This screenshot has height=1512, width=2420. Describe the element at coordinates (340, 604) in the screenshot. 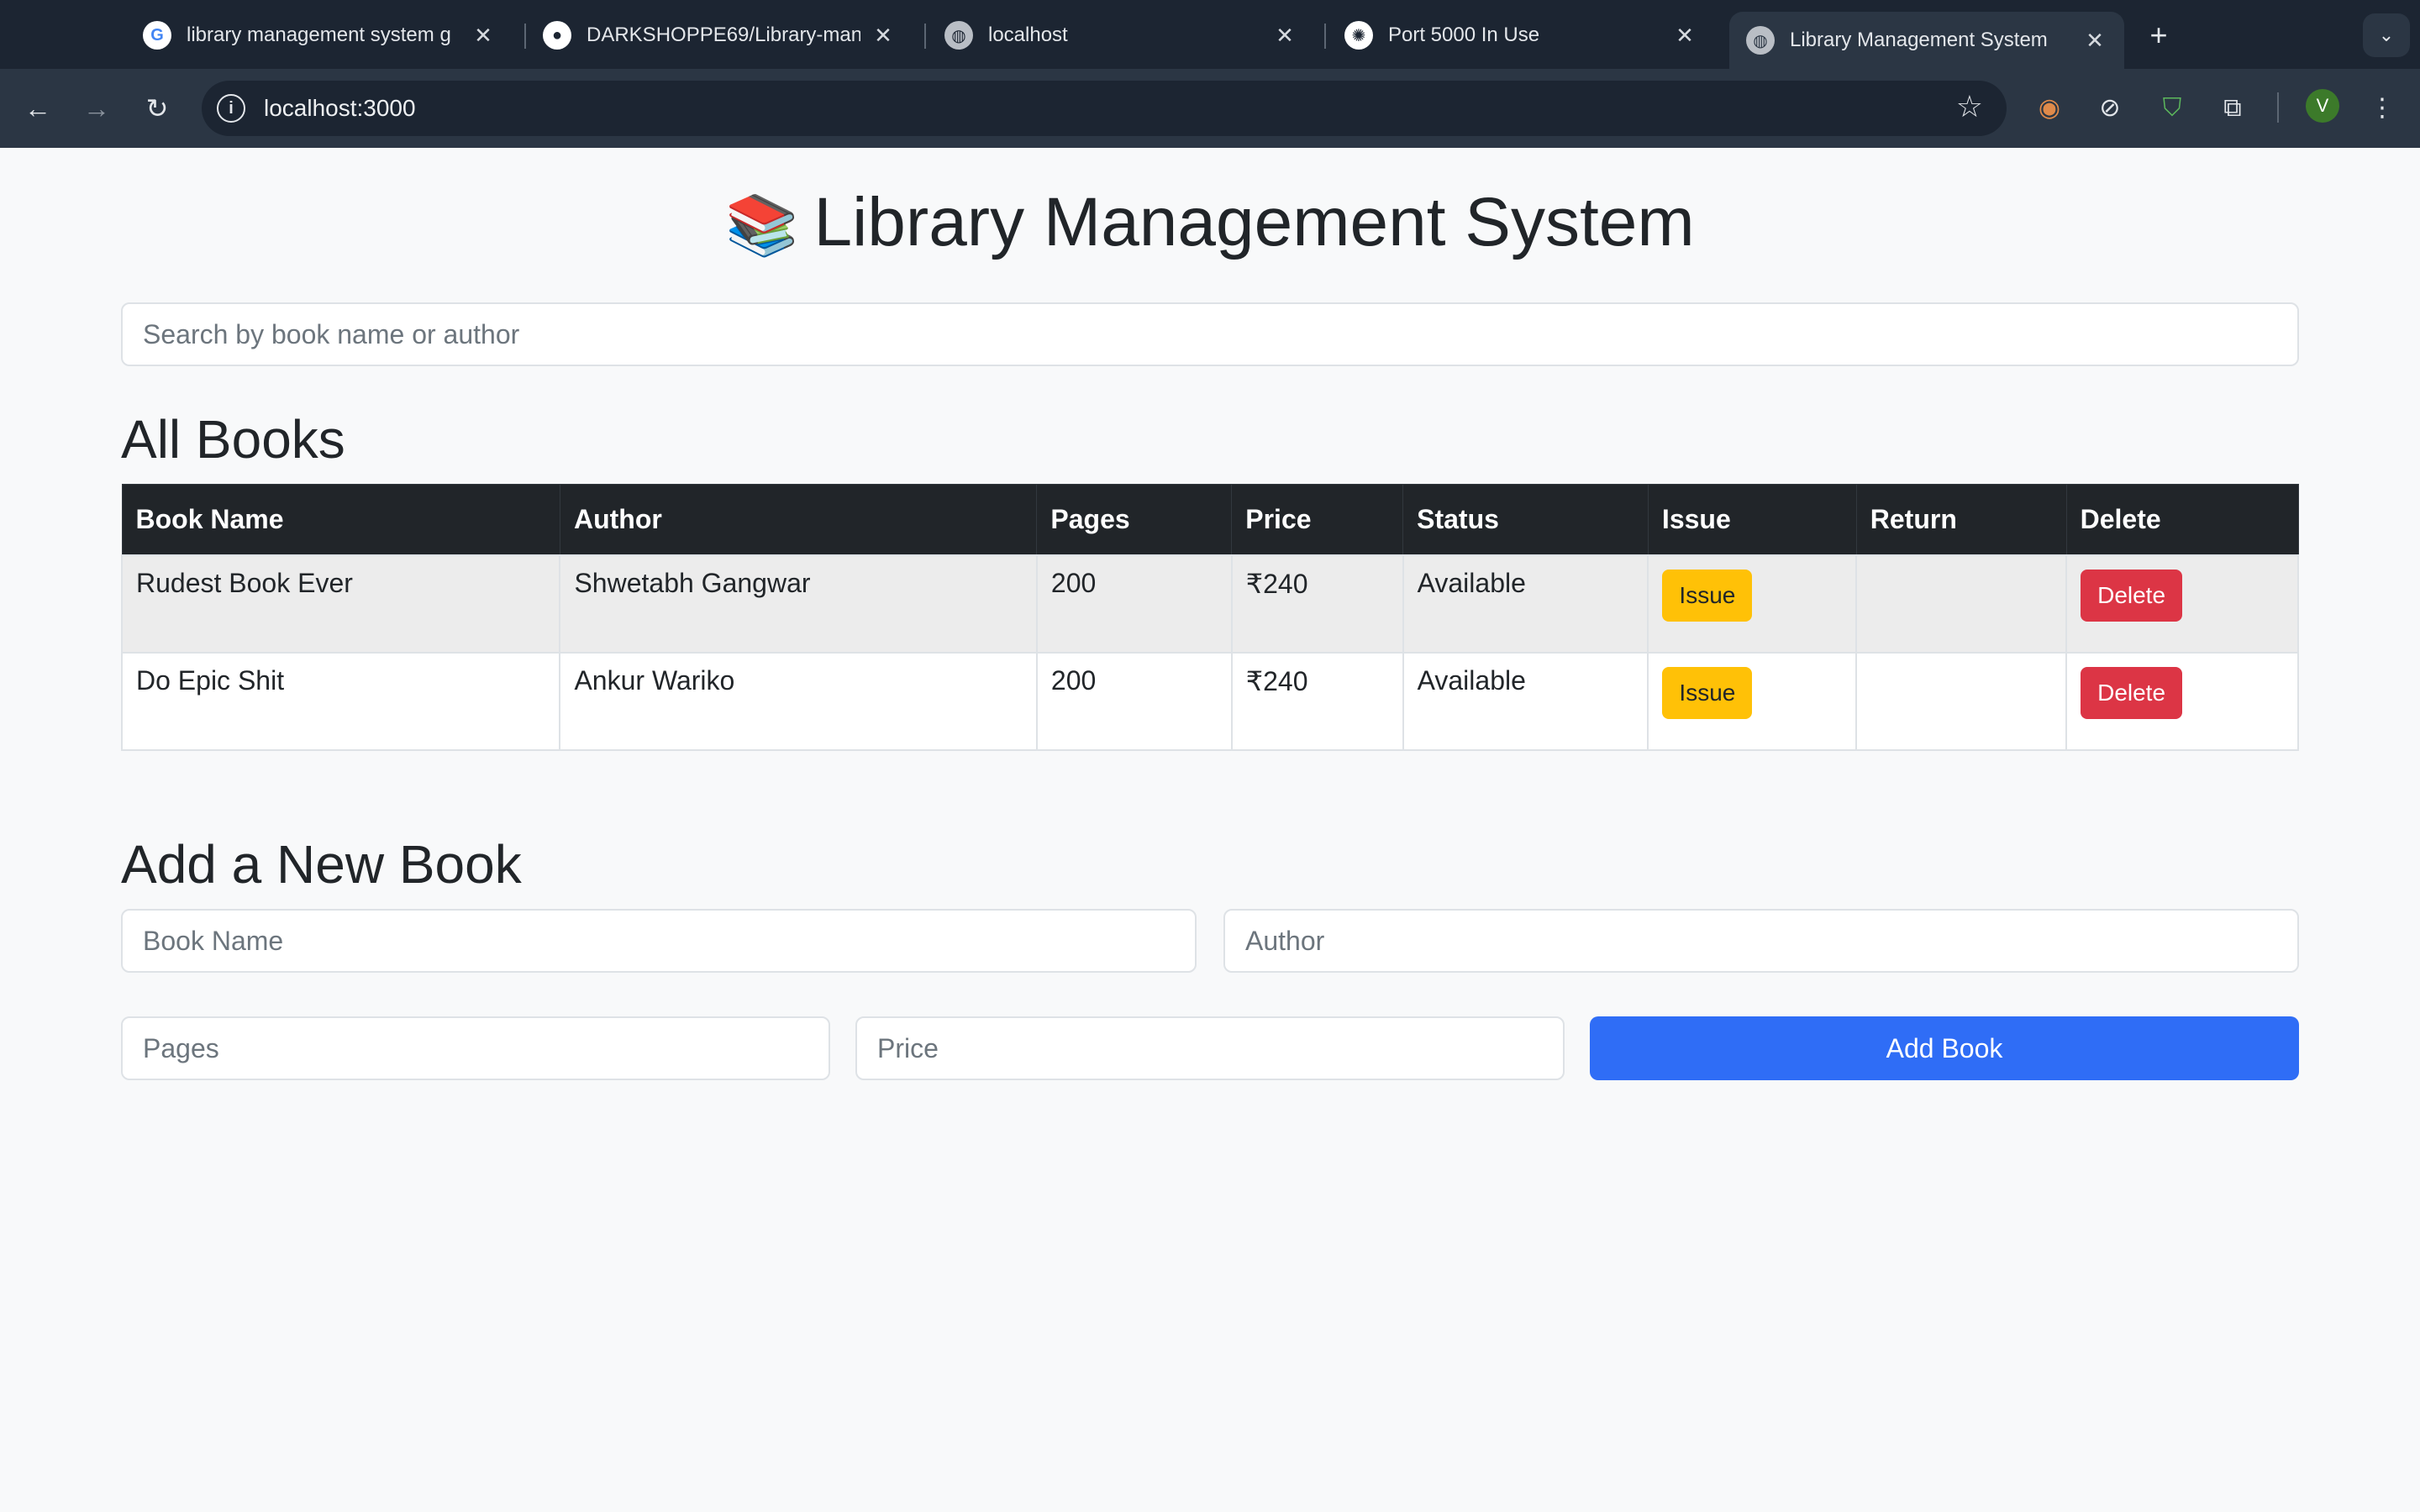

I see `book-name-cell: Rudest Book Ever` at that location.